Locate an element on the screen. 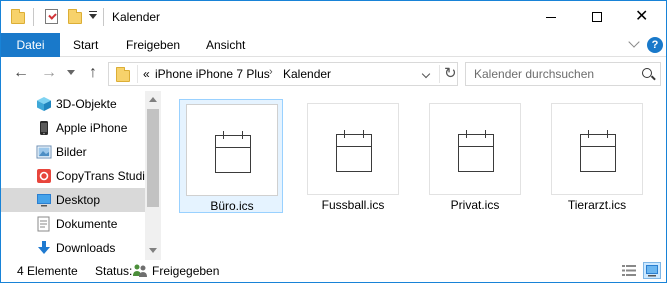 The height and width of the screenshot is (283, 667). file-name: Büro.ics is located at coordinates (232, 206).